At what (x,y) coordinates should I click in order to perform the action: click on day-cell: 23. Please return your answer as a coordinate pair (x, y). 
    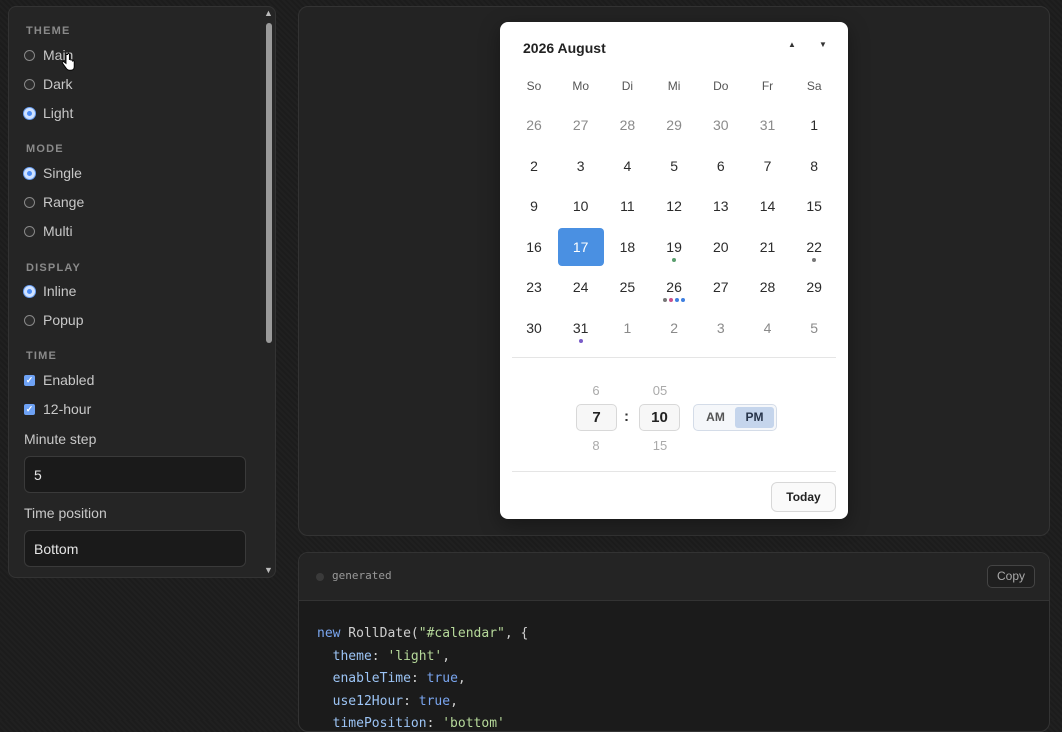
    Looking at the image, I should click on (534, 287).